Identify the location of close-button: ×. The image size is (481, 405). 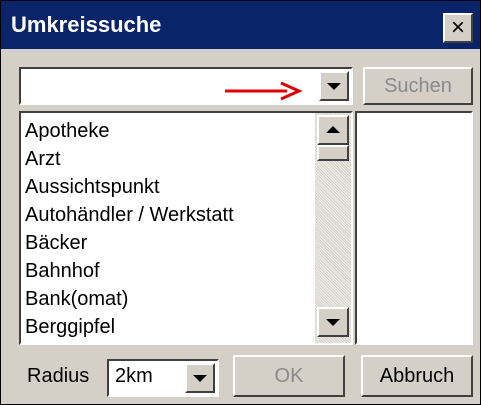
(458, 28).